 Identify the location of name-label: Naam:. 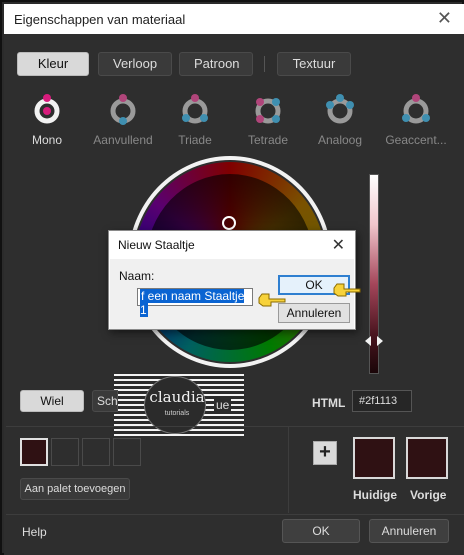
(137, 276).